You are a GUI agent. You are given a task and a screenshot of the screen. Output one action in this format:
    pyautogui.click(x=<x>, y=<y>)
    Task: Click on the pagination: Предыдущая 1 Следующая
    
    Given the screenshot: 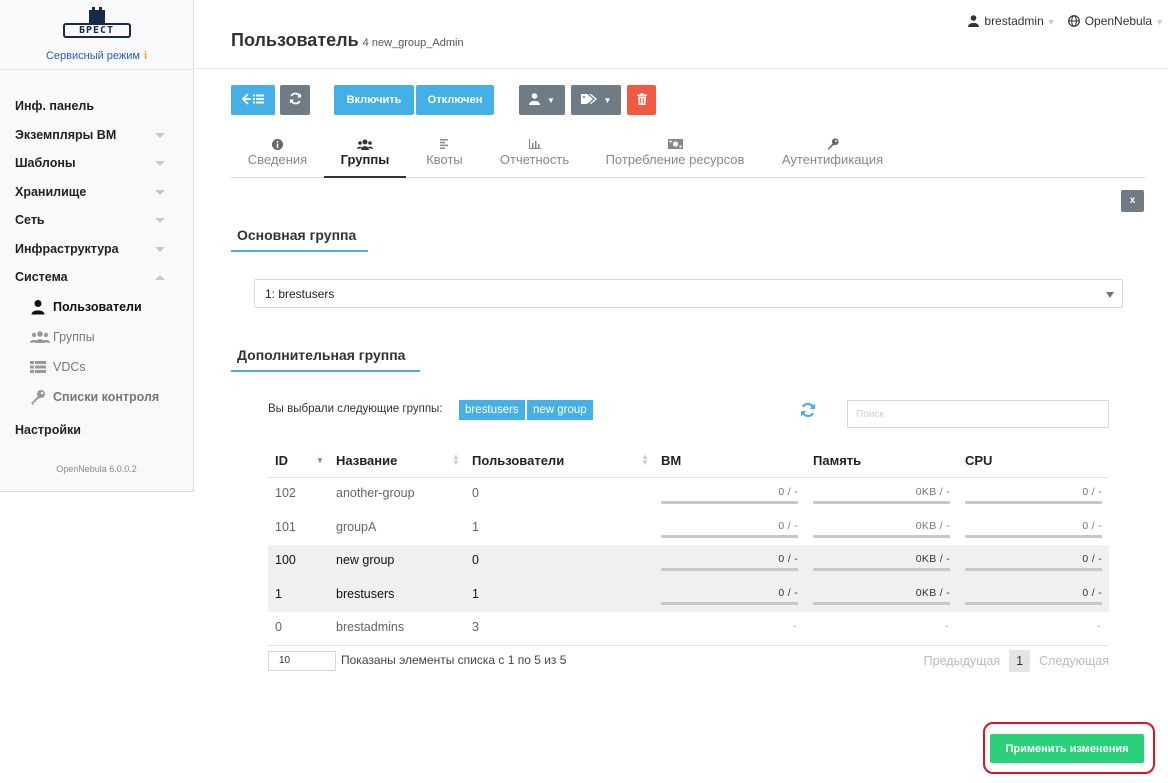 What is the action you would take?
    pyautogui.click(x=1016, y=661)
    